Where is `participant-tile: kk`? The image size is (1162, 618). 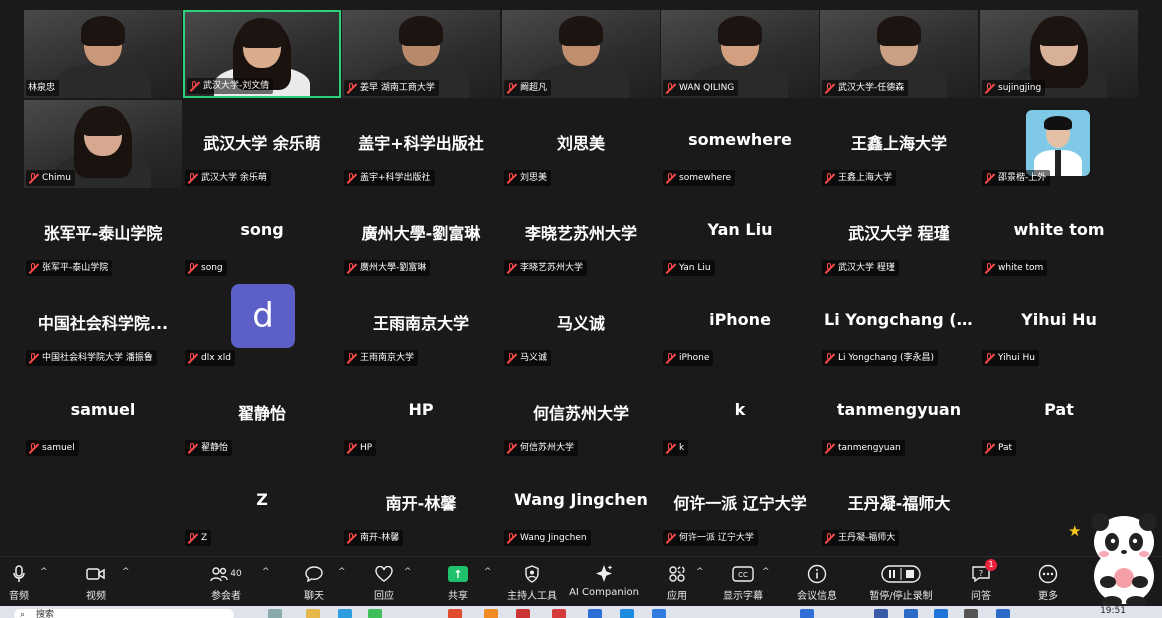
participant-tile: kk is located at coordinates (740, 414).